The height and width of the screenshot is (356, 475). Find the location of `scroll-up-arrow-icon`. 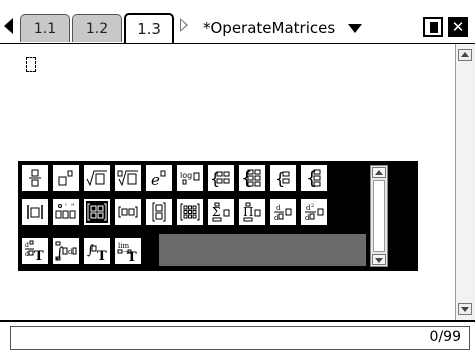

scroll-up-arrow-icon is located at coordinates (465, 55).